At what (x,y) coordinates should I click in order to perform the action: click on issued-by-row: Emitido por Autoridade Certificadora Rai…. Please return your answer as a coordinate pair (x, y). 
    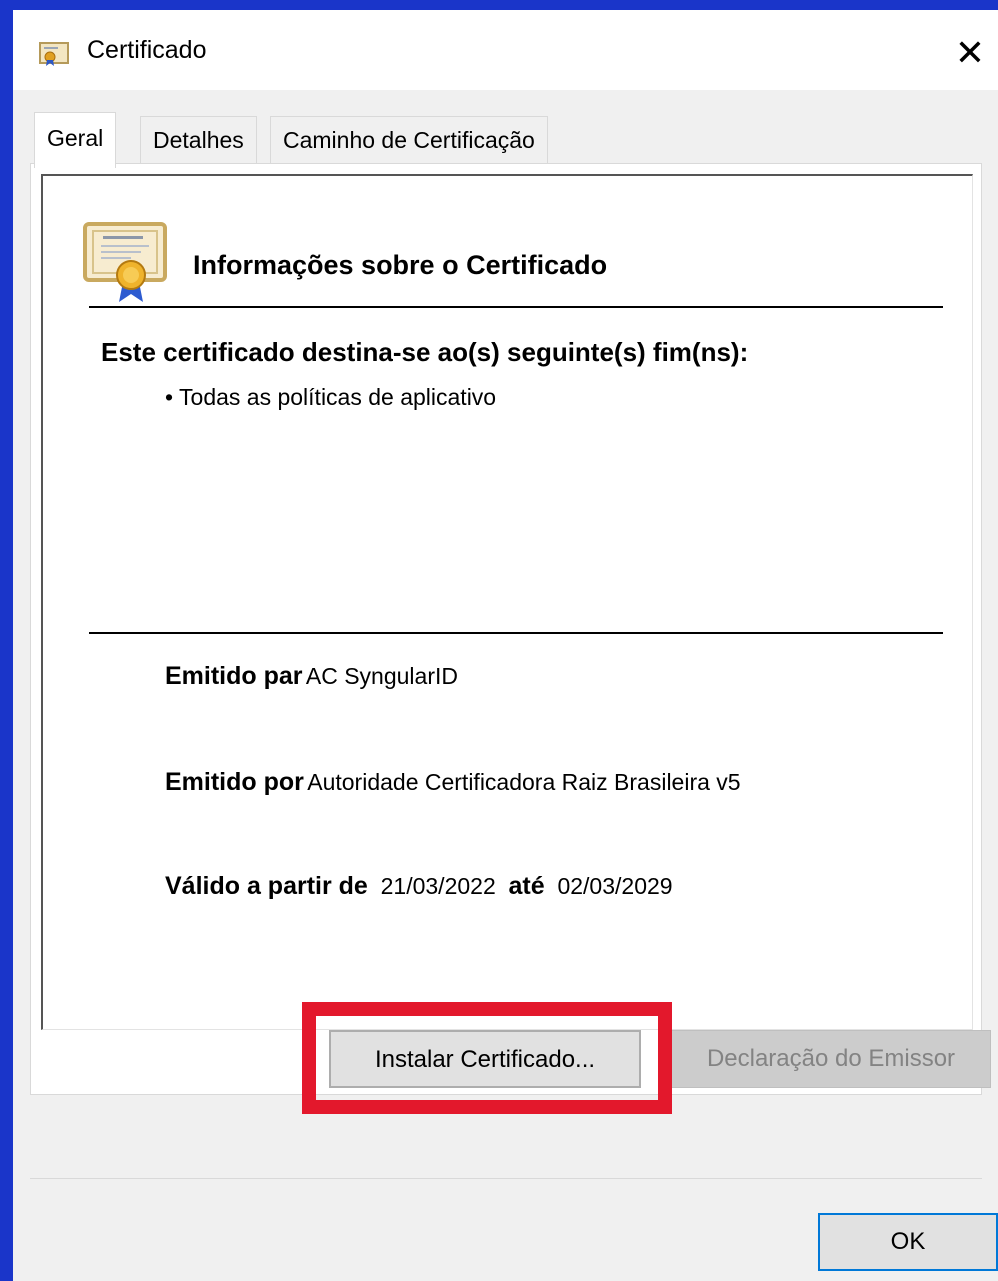
    Looking at the image, I should click on (453, 782).